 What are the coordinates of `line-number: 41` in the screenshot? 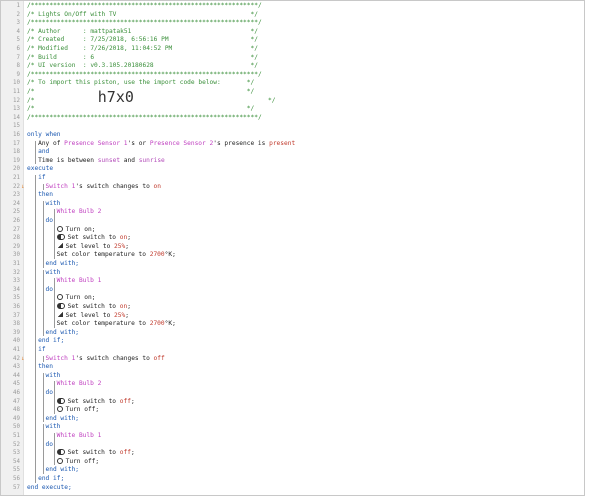 It's located at (16, 350).